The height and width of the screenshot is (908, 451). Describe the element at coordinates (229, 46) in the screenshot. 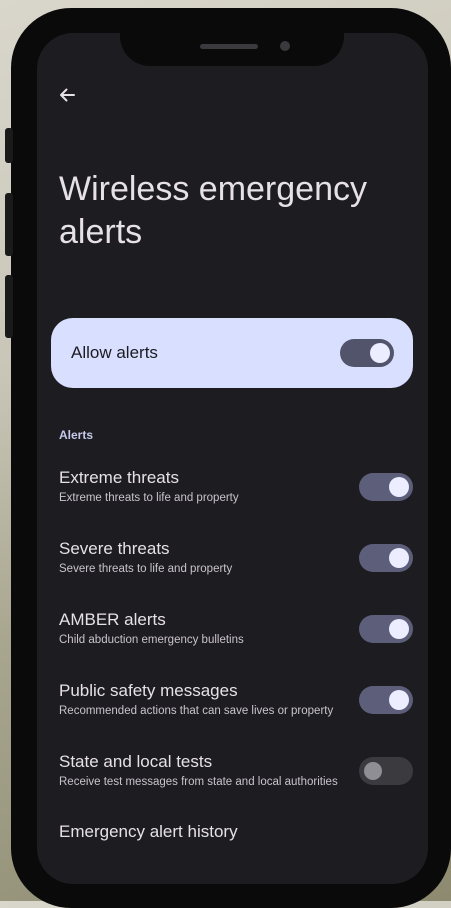

I see `speaker-grille` at that location.